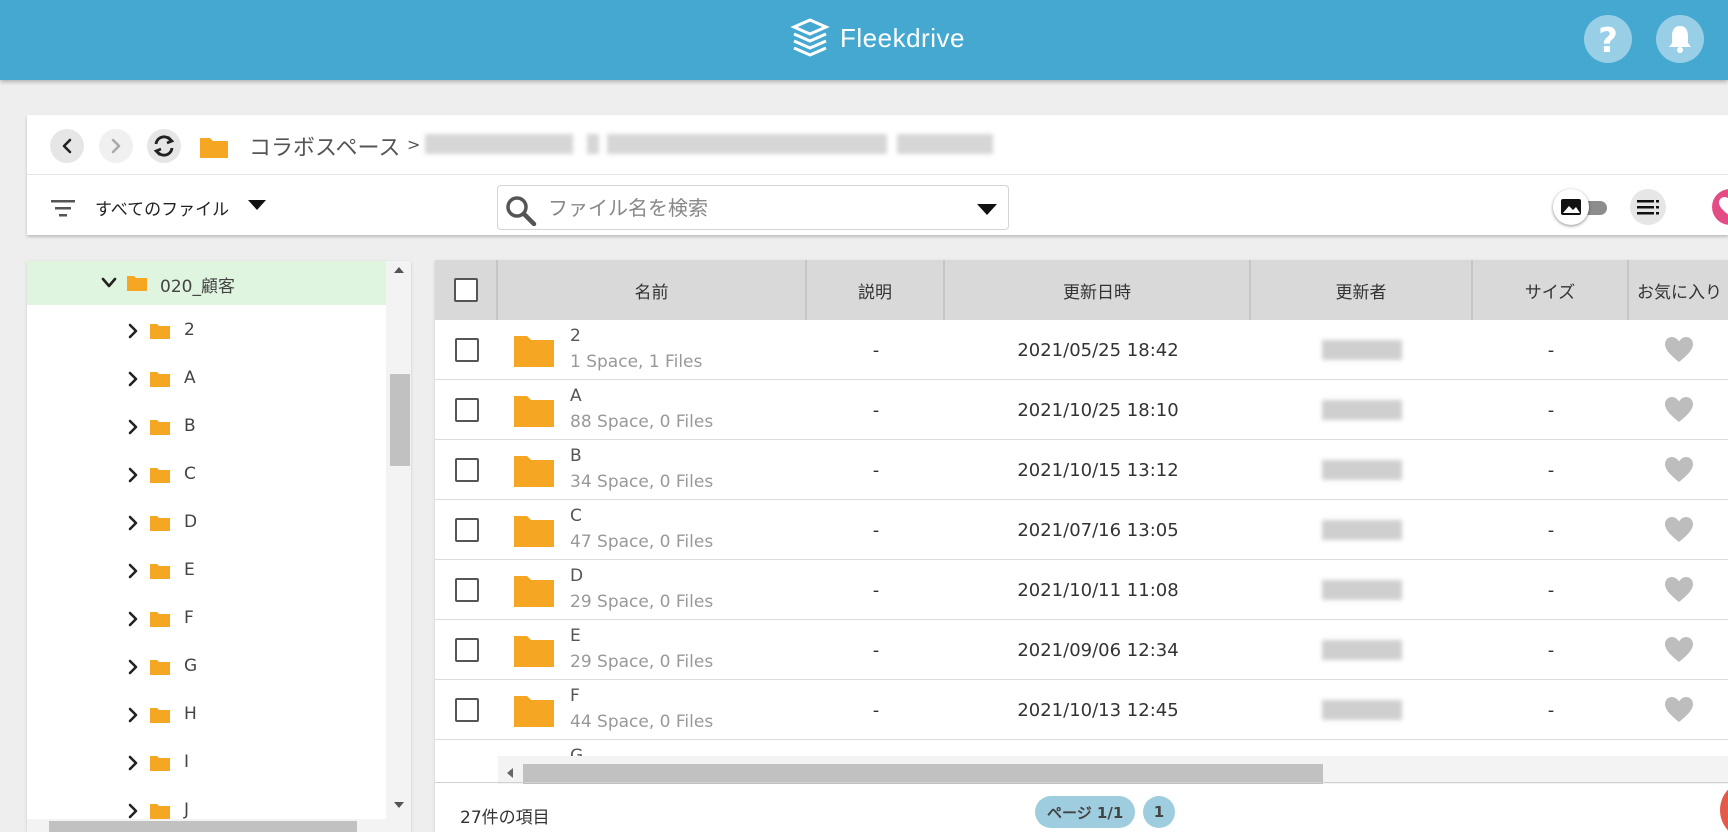 This screenshot has width=1728, height=832. Describe the element at coordinates (877, 38) in the screenshot. I see `brand-logo: Fleekdrive` at that location.